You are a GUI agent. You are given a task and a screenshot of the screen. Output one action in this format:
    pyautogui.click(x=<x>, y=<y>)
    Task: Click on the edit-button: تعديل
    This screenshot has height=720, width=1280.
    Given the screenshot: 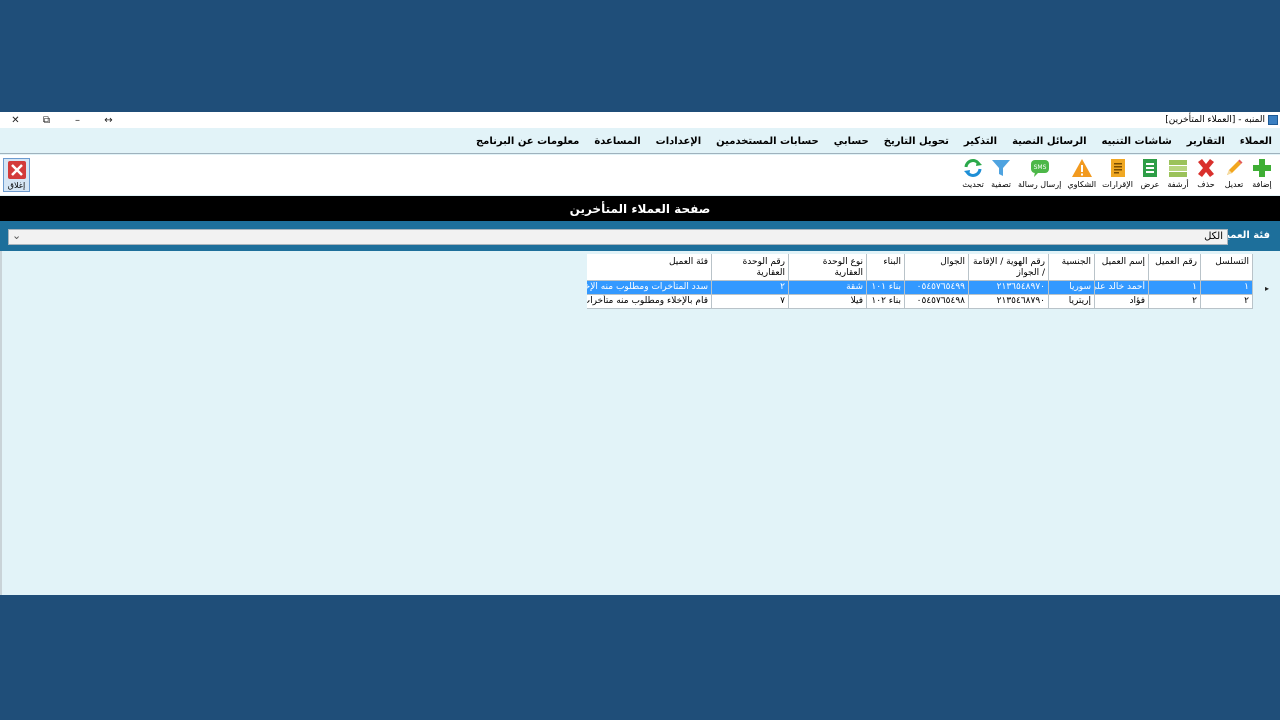 What is the action you would take?
    pyautogui.click(x=1234, y=173)
    